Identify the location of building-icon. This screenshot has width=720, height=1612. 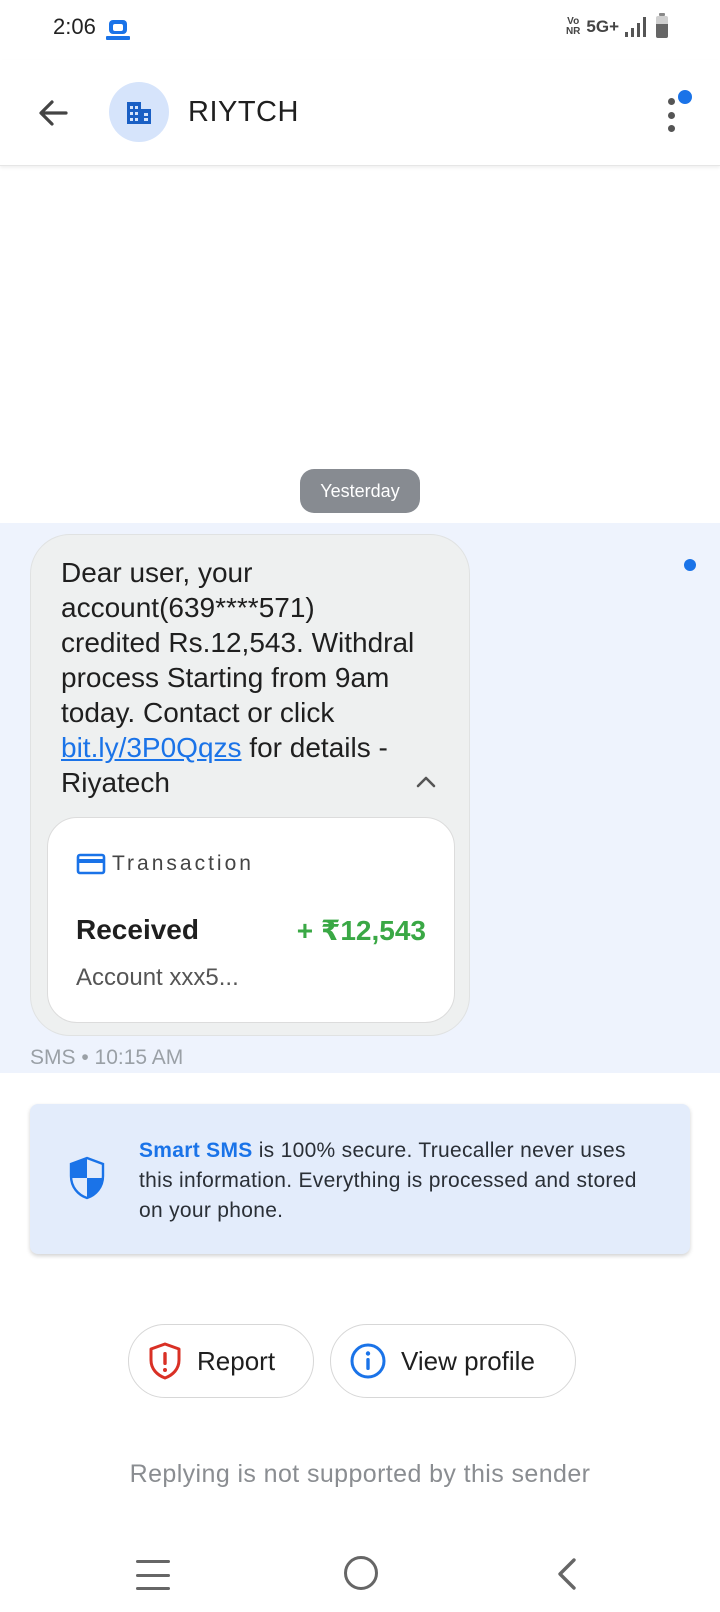
(139, 113).